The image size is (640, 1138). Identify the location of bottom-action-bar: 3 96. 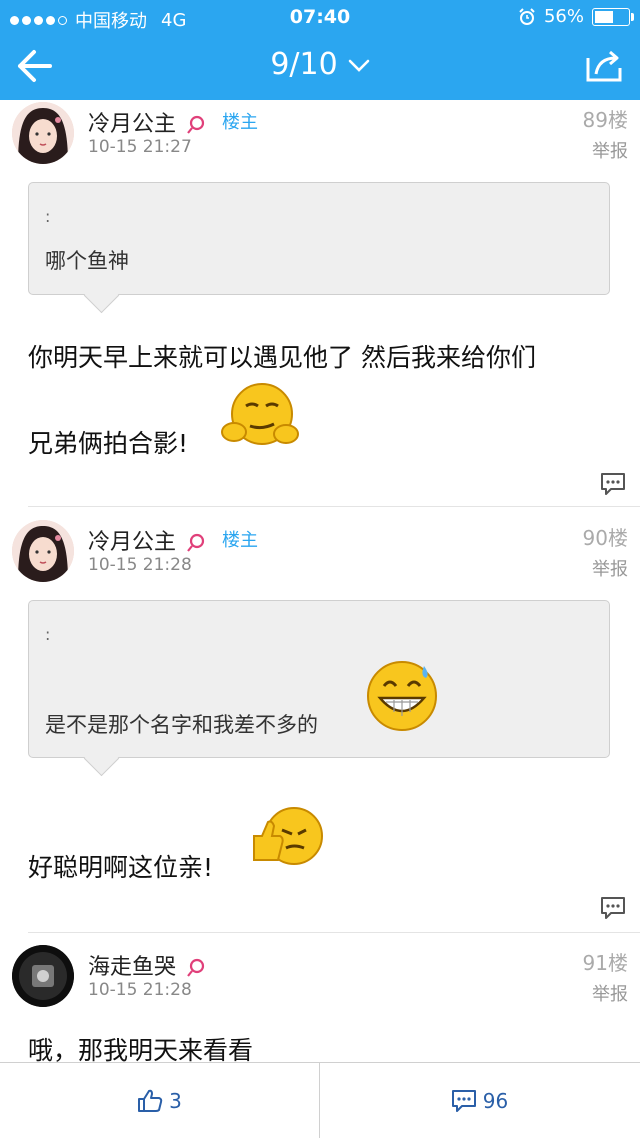
(320, 1100).